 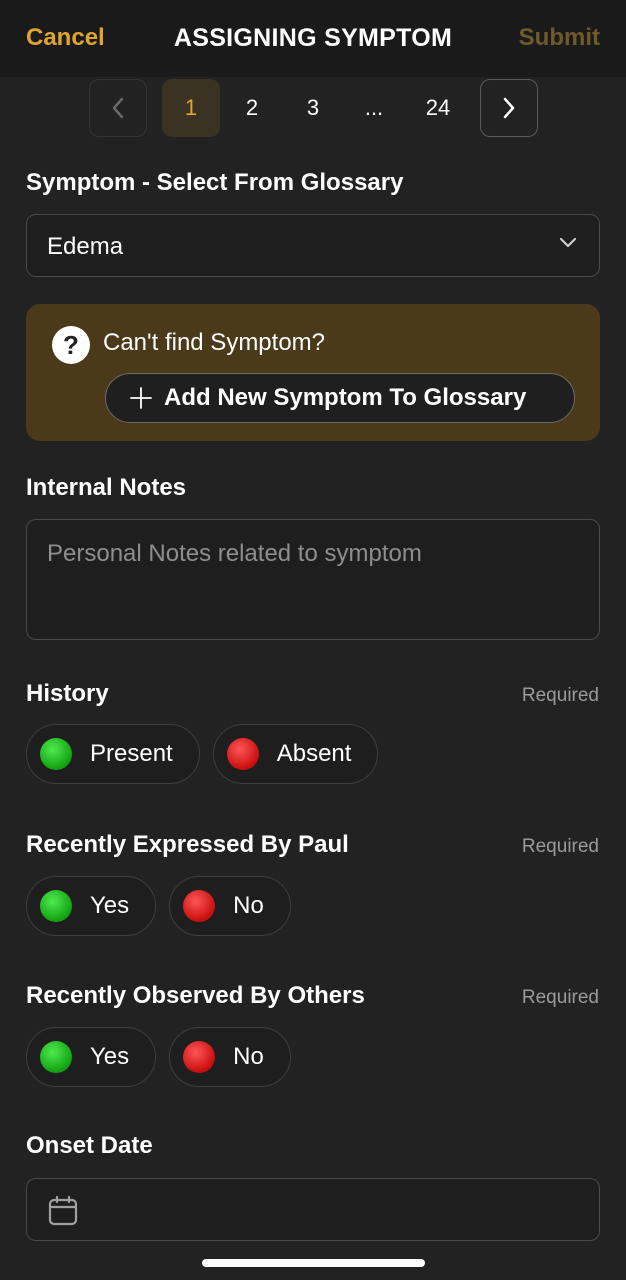 I want to click on observed-label: Recently Observed By Others, so click(x=195, y=995).